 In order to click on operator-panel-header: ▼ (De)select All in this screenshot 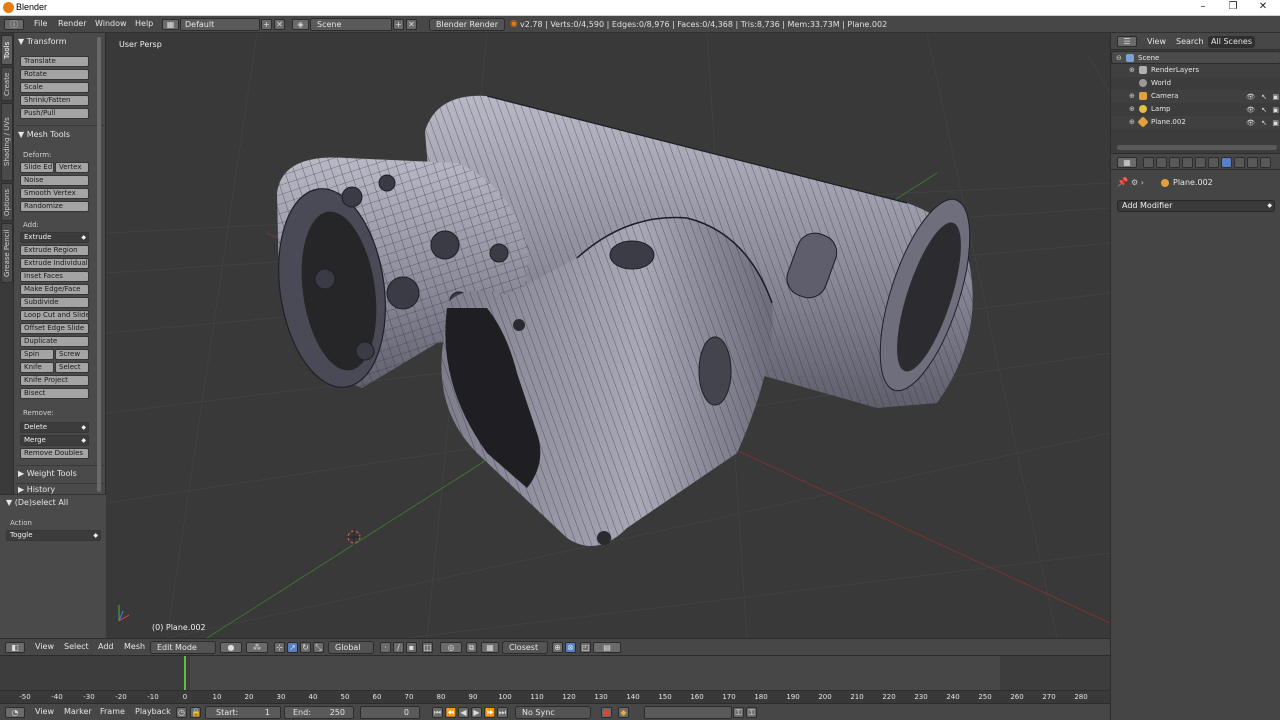, I will do `click(37, 502)`.